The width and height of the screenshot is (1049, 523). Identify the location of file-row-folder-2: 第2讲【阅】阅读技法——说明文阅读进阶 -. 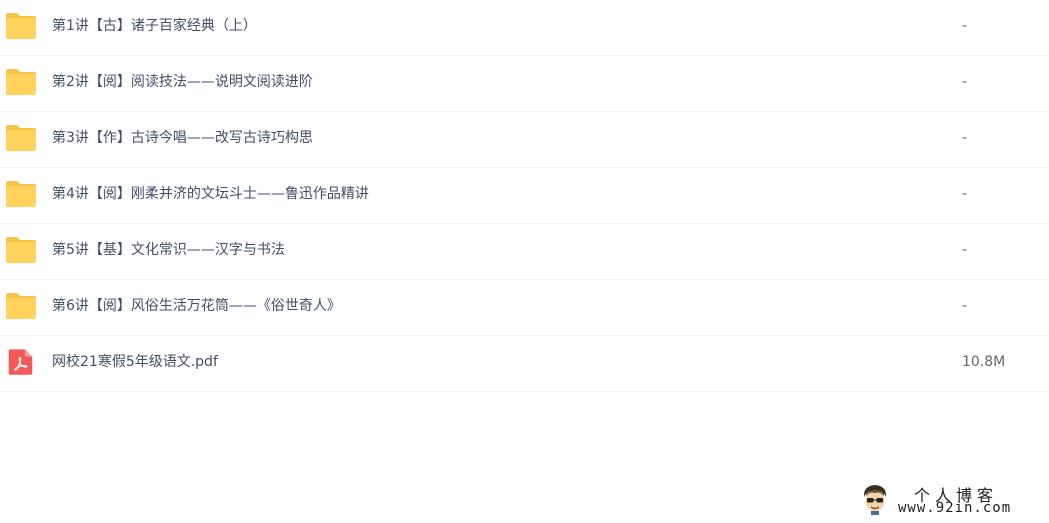
(524, 84).